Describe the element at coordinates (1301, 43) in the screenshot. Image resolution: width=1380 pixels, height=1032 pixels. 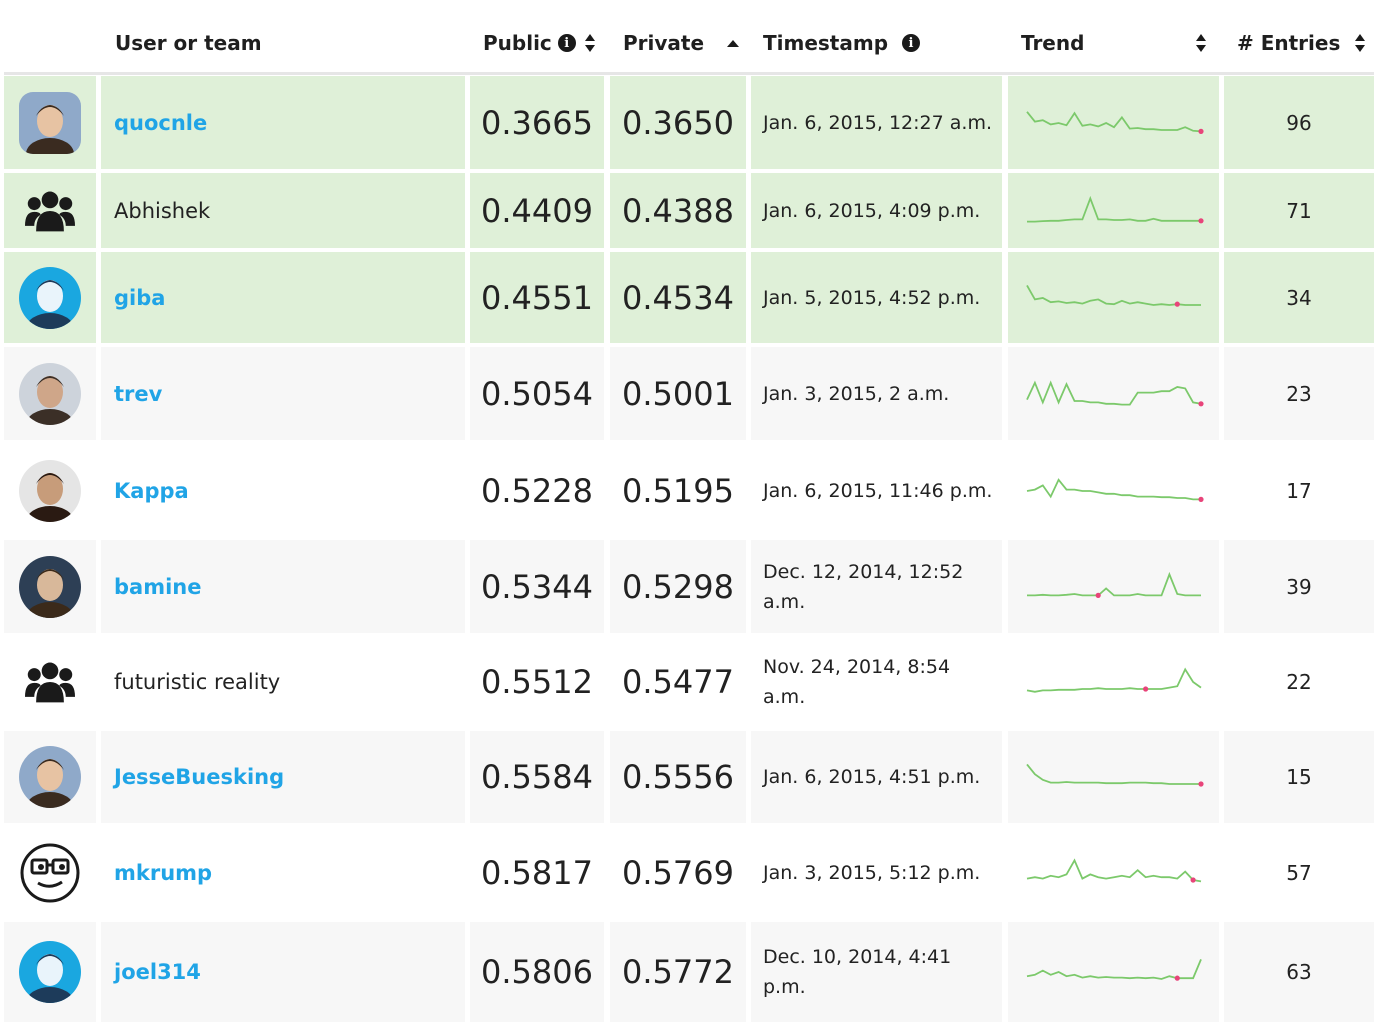
I see `header-entries: # Entries` at that location.